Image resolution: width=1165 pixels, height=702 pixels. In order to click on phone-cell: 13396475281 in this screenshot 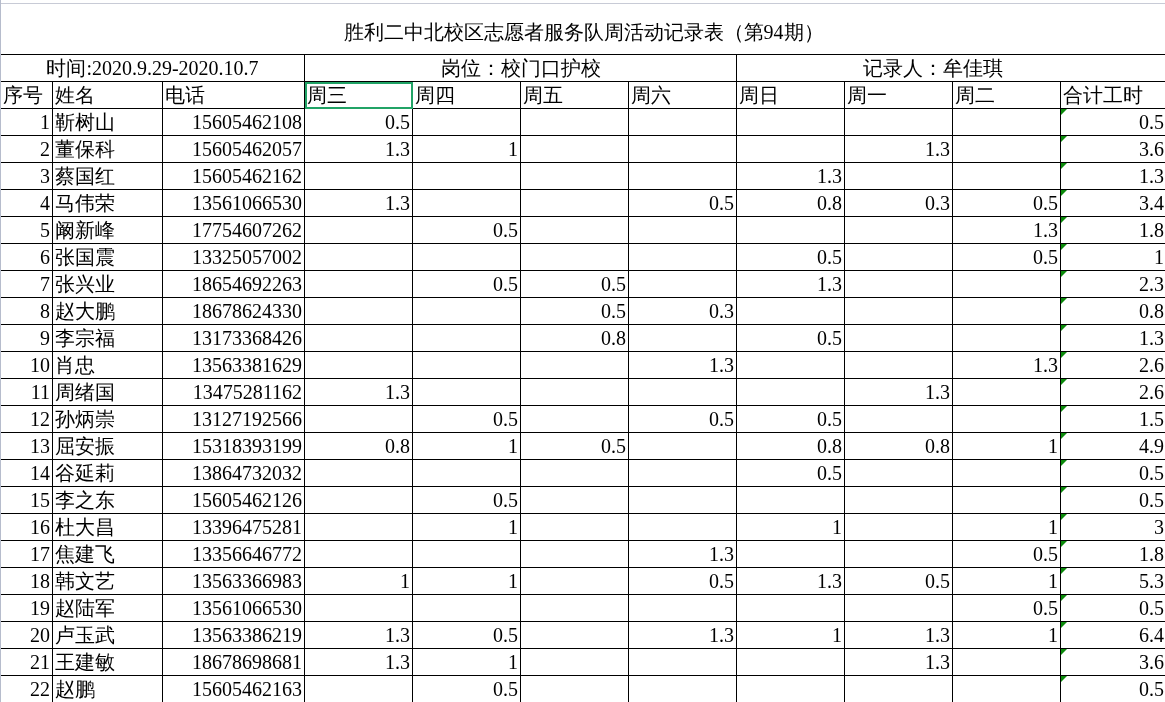, I will do `click(234, 527)`.